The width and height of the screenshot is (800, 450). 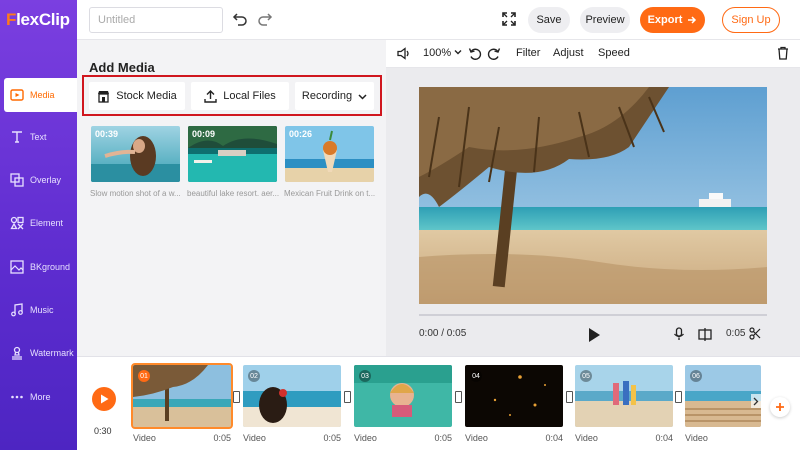 I want to click on media-icon, so click(x=17, y=95).